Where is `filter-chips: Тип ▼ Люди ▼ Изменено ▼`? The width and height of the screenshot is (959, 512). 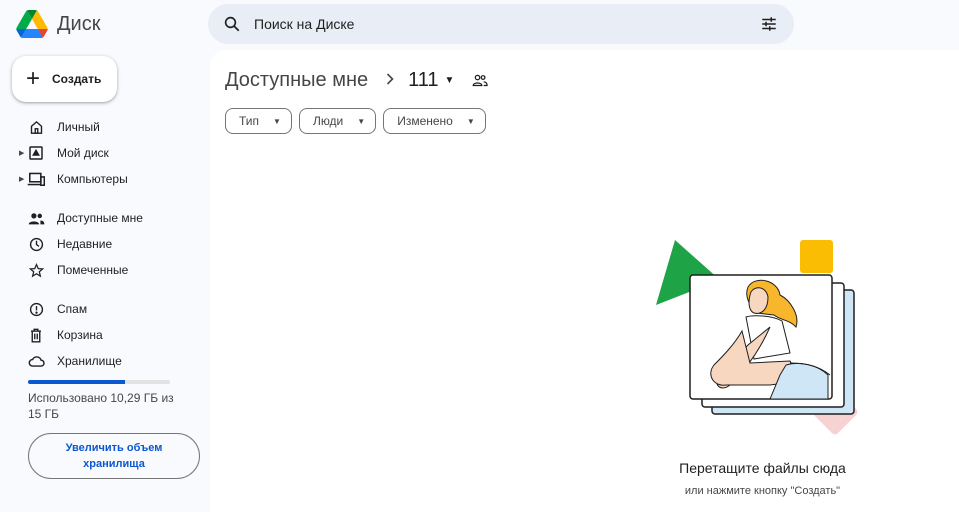 filter-chips: Тип ▼ Люди ▼ Изменено ▼ is located at coordinates (355, 121).